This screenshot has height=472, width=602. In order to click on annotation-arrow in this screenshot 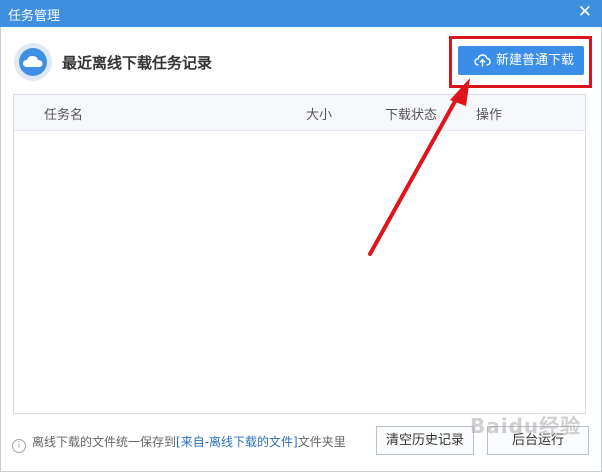, I will do `click(419, 167)`.